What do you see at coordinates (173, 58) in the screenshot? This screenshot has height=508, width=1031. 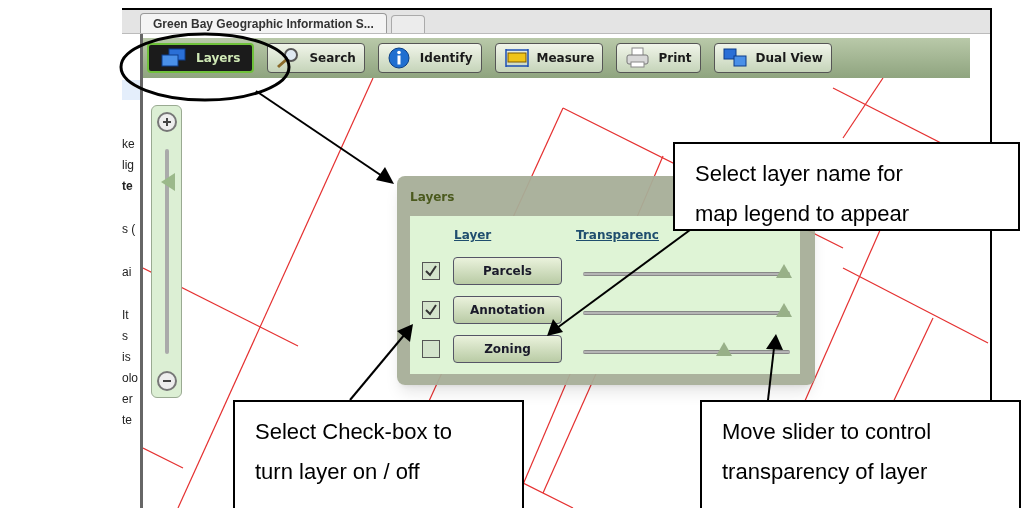 I see `layers-icon` at bounding box center [173, 58].